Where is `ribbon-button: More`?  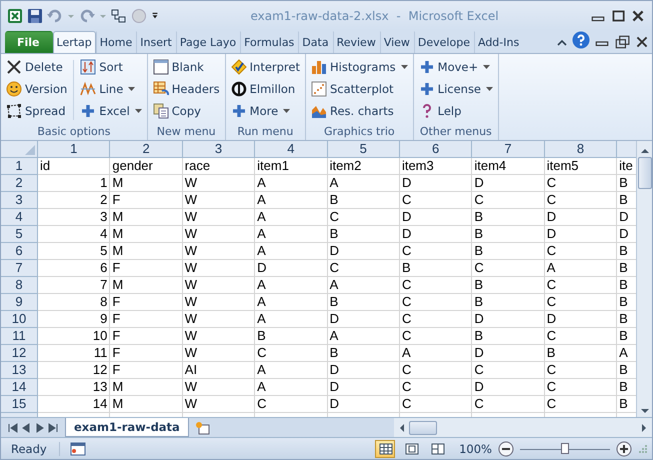 ribbon-button: More is located at coordinates (265, 111).